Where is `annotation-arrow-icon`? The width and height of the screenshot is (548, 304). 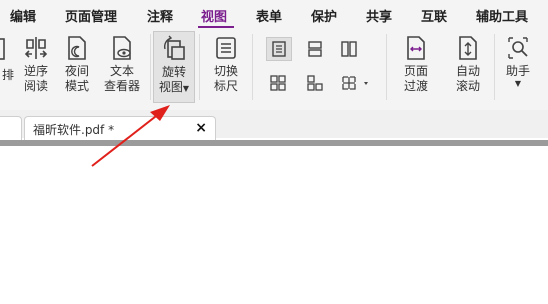 annotation-arrow-icon is located at coordinates (130, 136).